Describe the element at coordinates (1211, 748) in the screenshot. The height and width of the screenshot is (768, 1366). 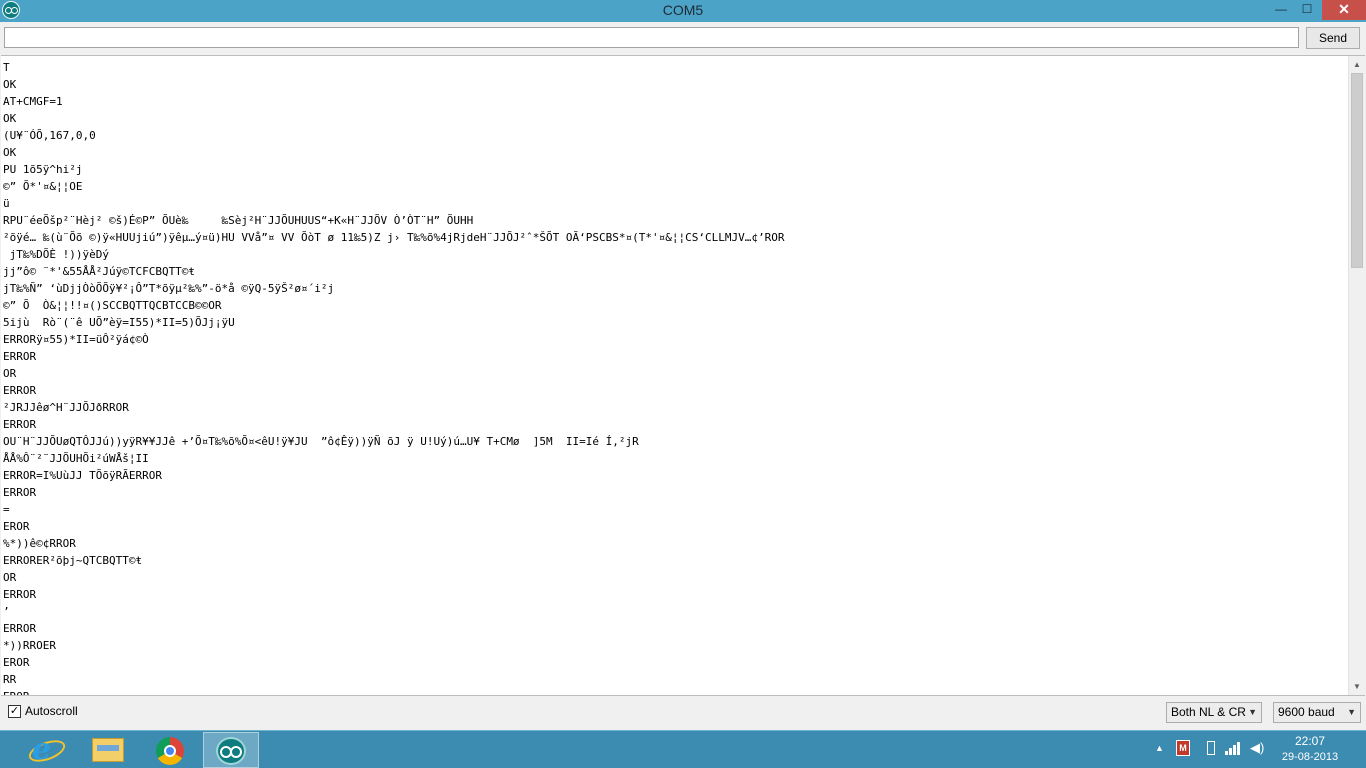
I see `battery-icon` at that location.